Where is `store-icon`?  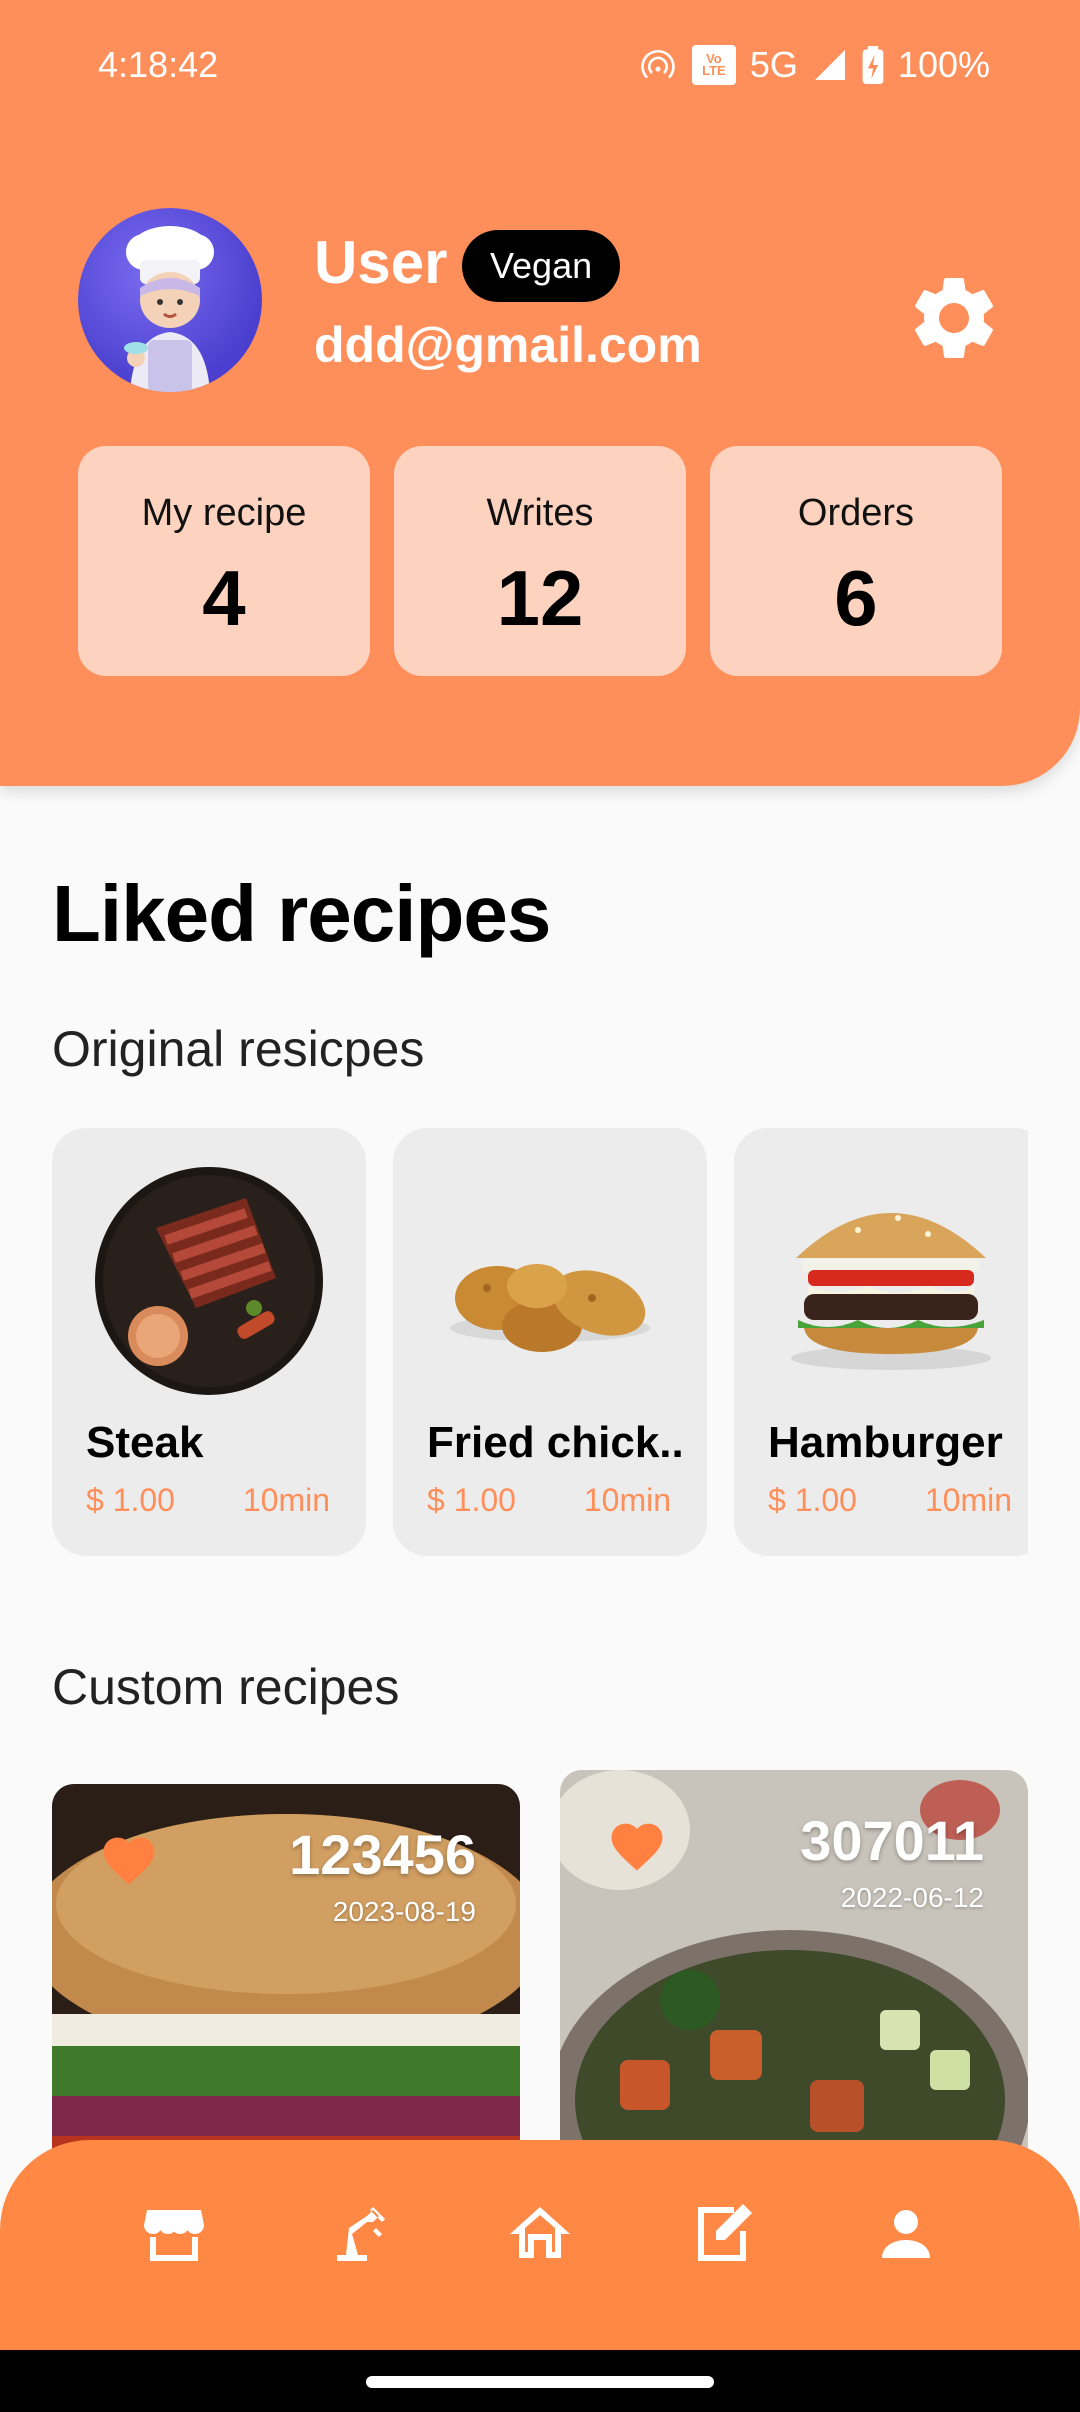
store-icon is located at coordinates (174, 2234).